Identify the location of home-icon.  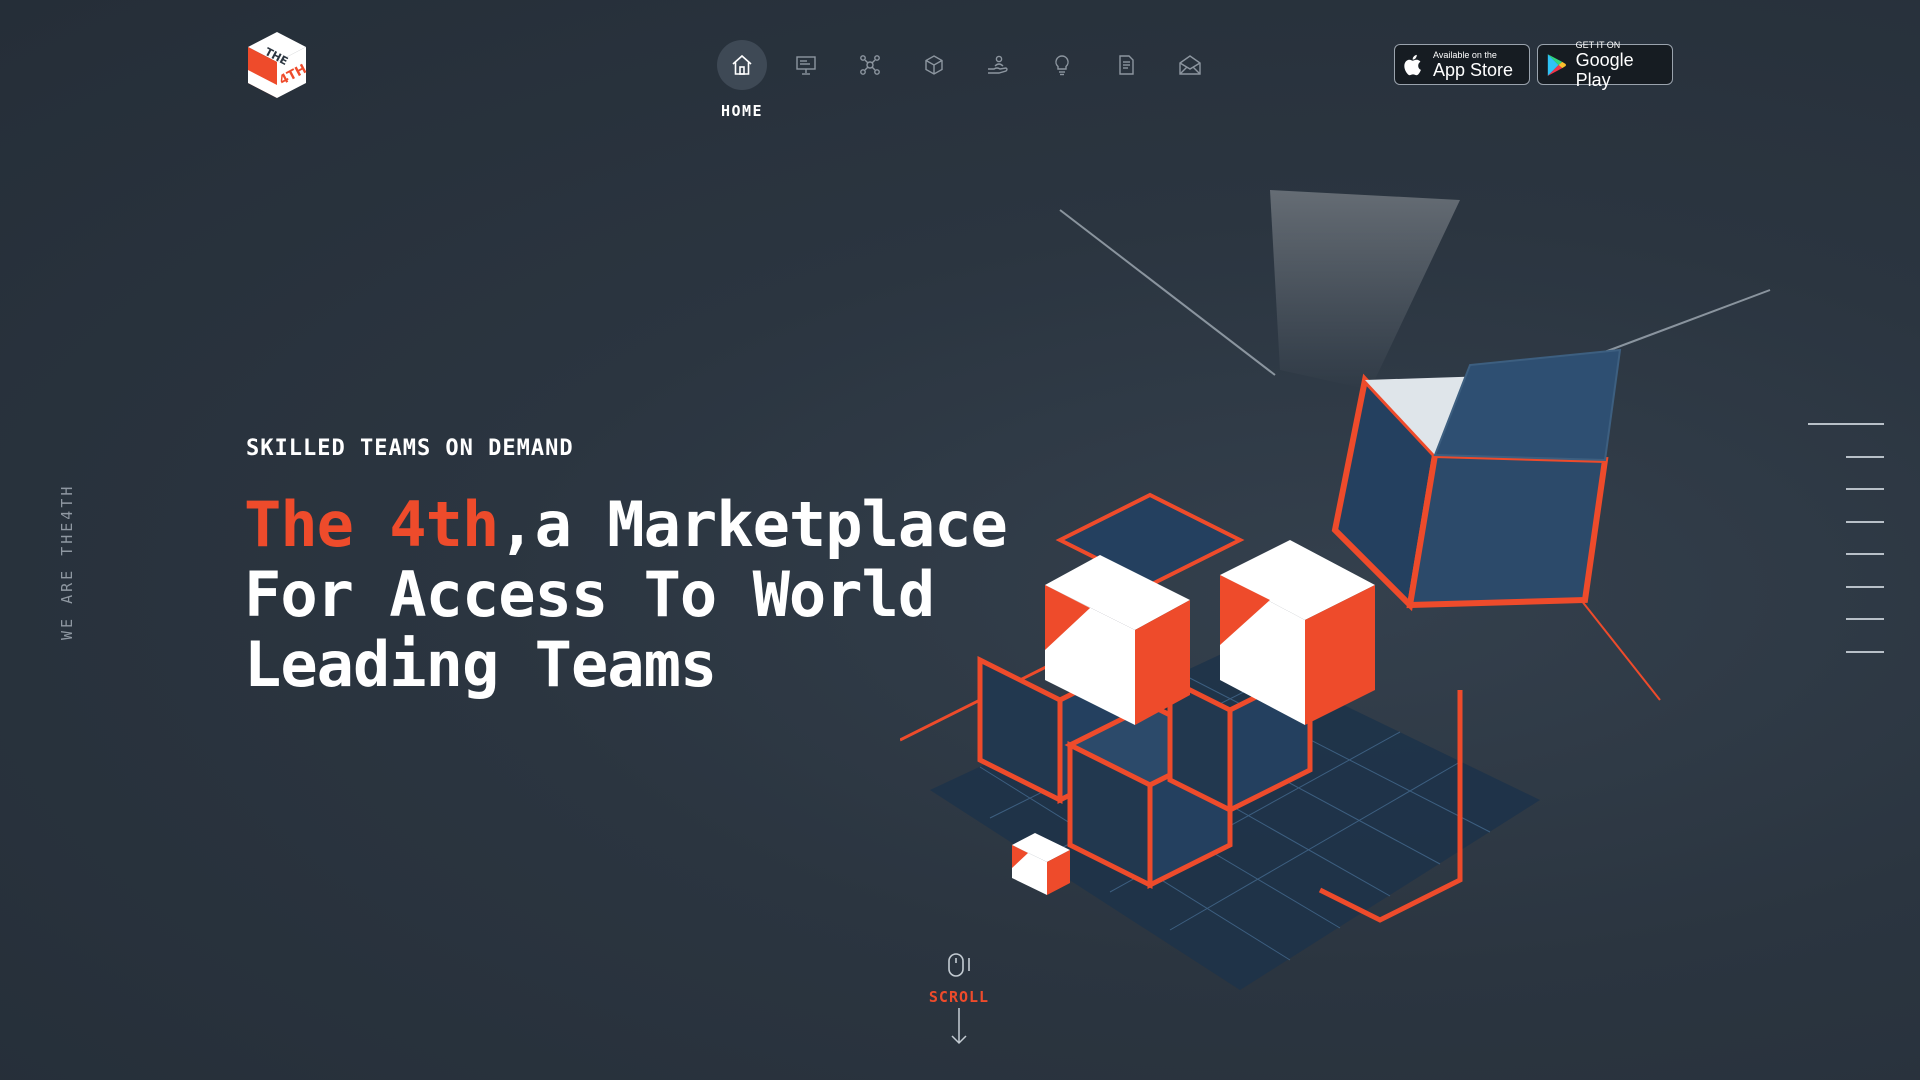
(742, 65).